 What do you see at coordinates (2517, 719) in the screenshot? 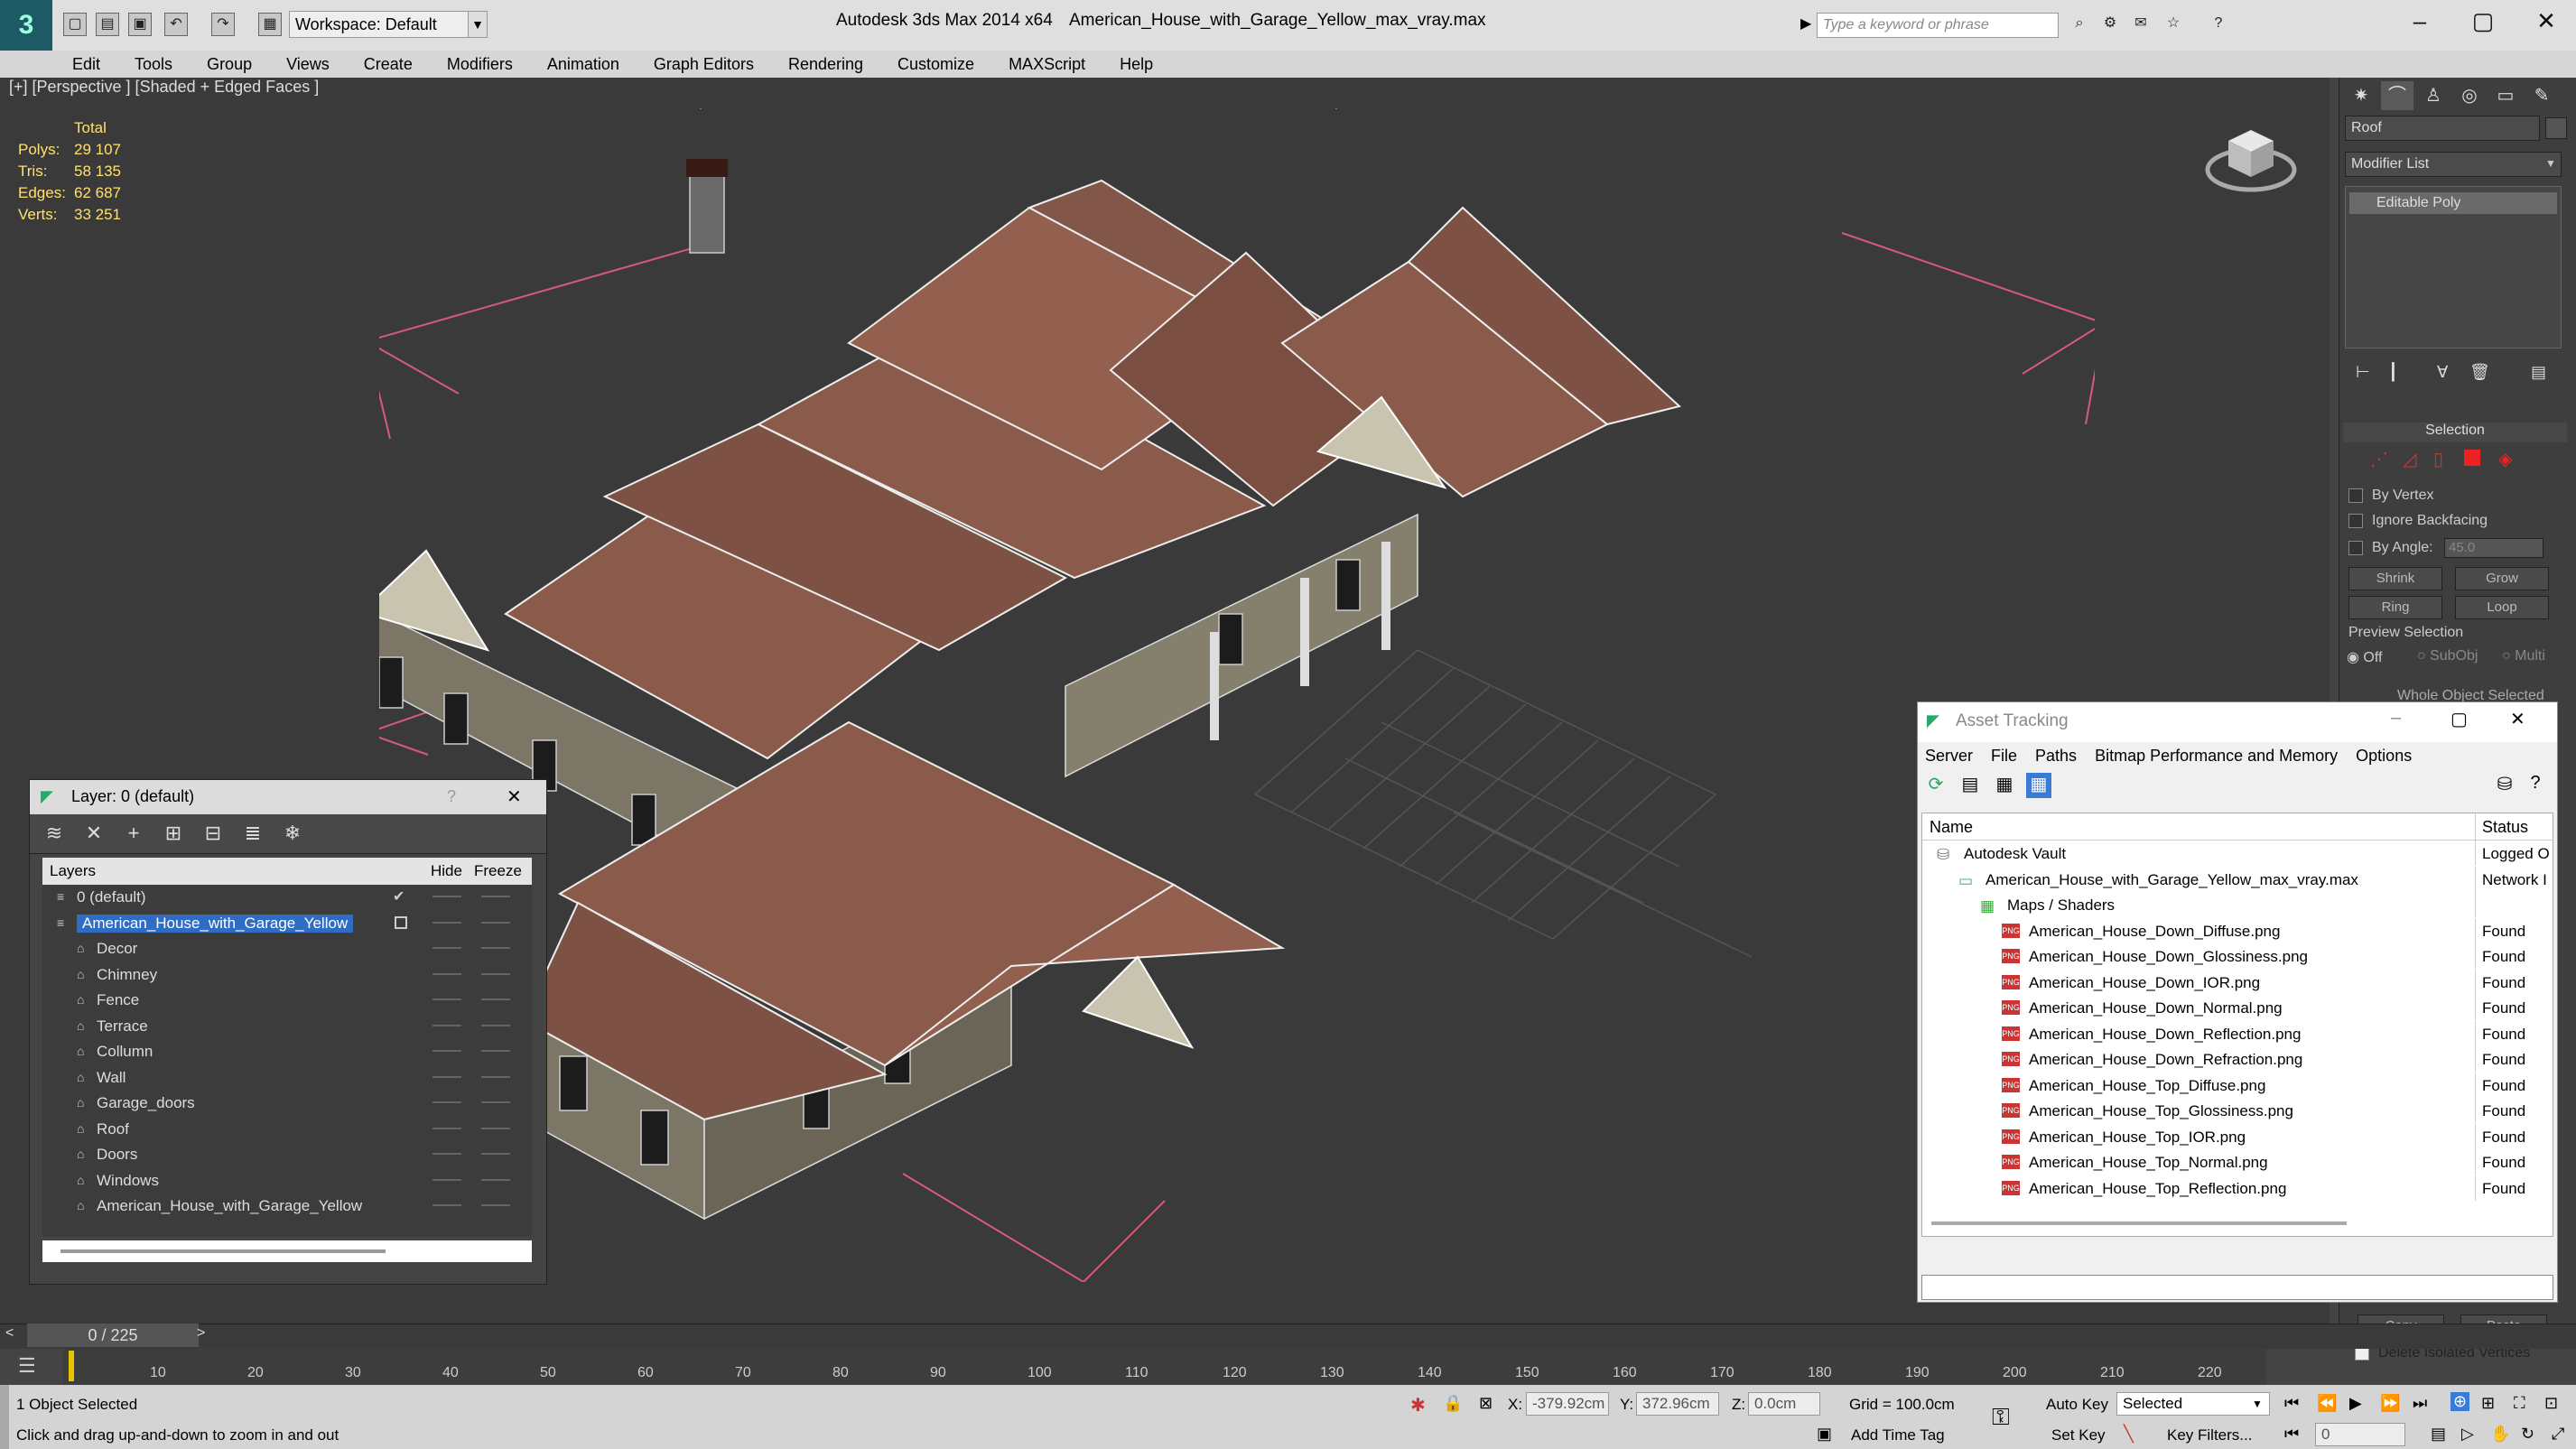
I see `close-icon: ✕` at bounding box center [2517, 719].